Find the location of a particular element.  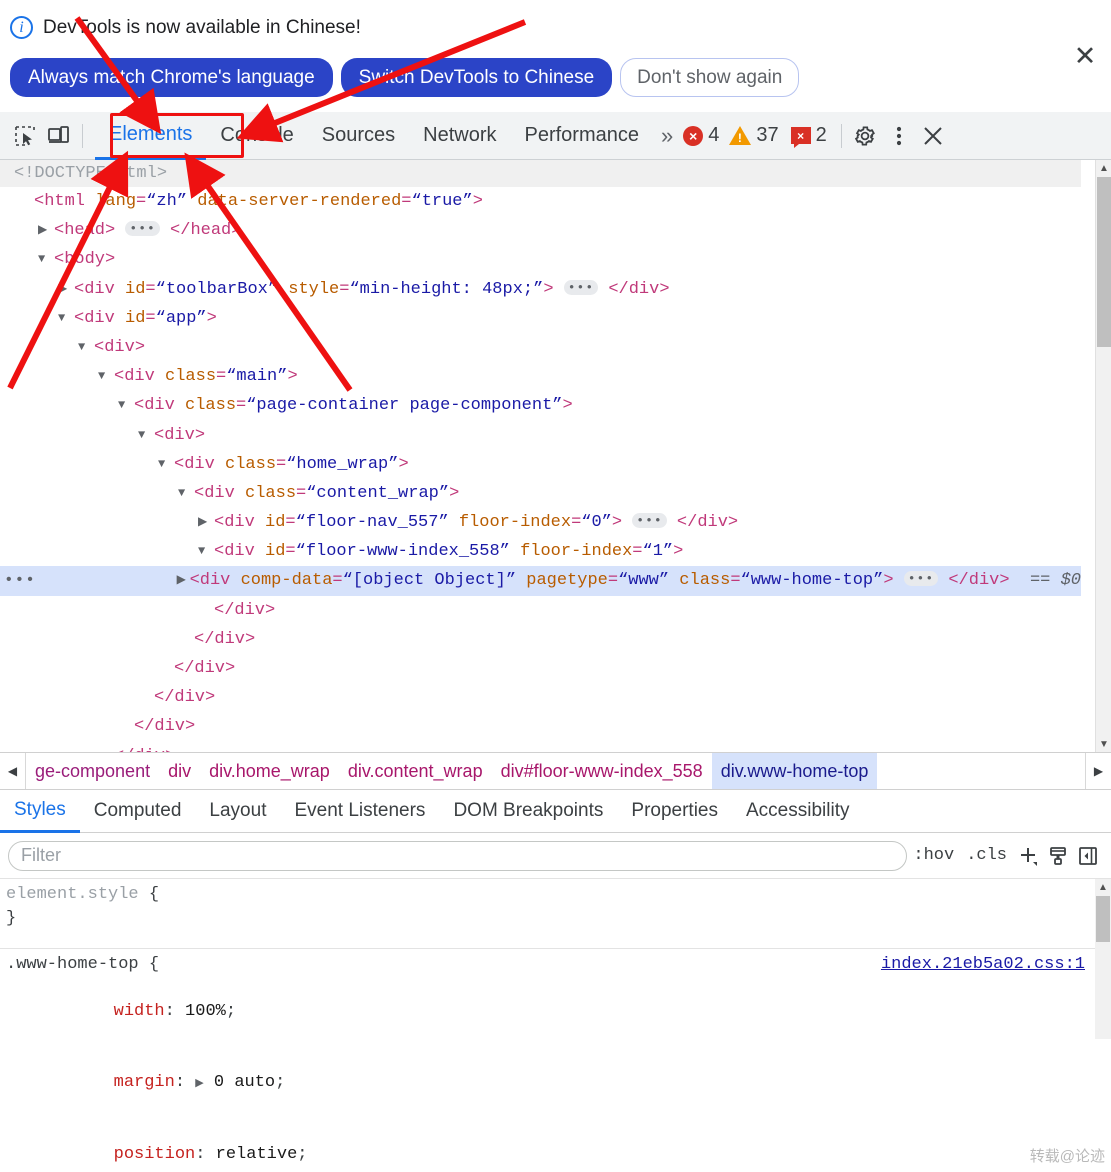

dont-show-again-button: Don't show again is located at coordinates (710, 77).